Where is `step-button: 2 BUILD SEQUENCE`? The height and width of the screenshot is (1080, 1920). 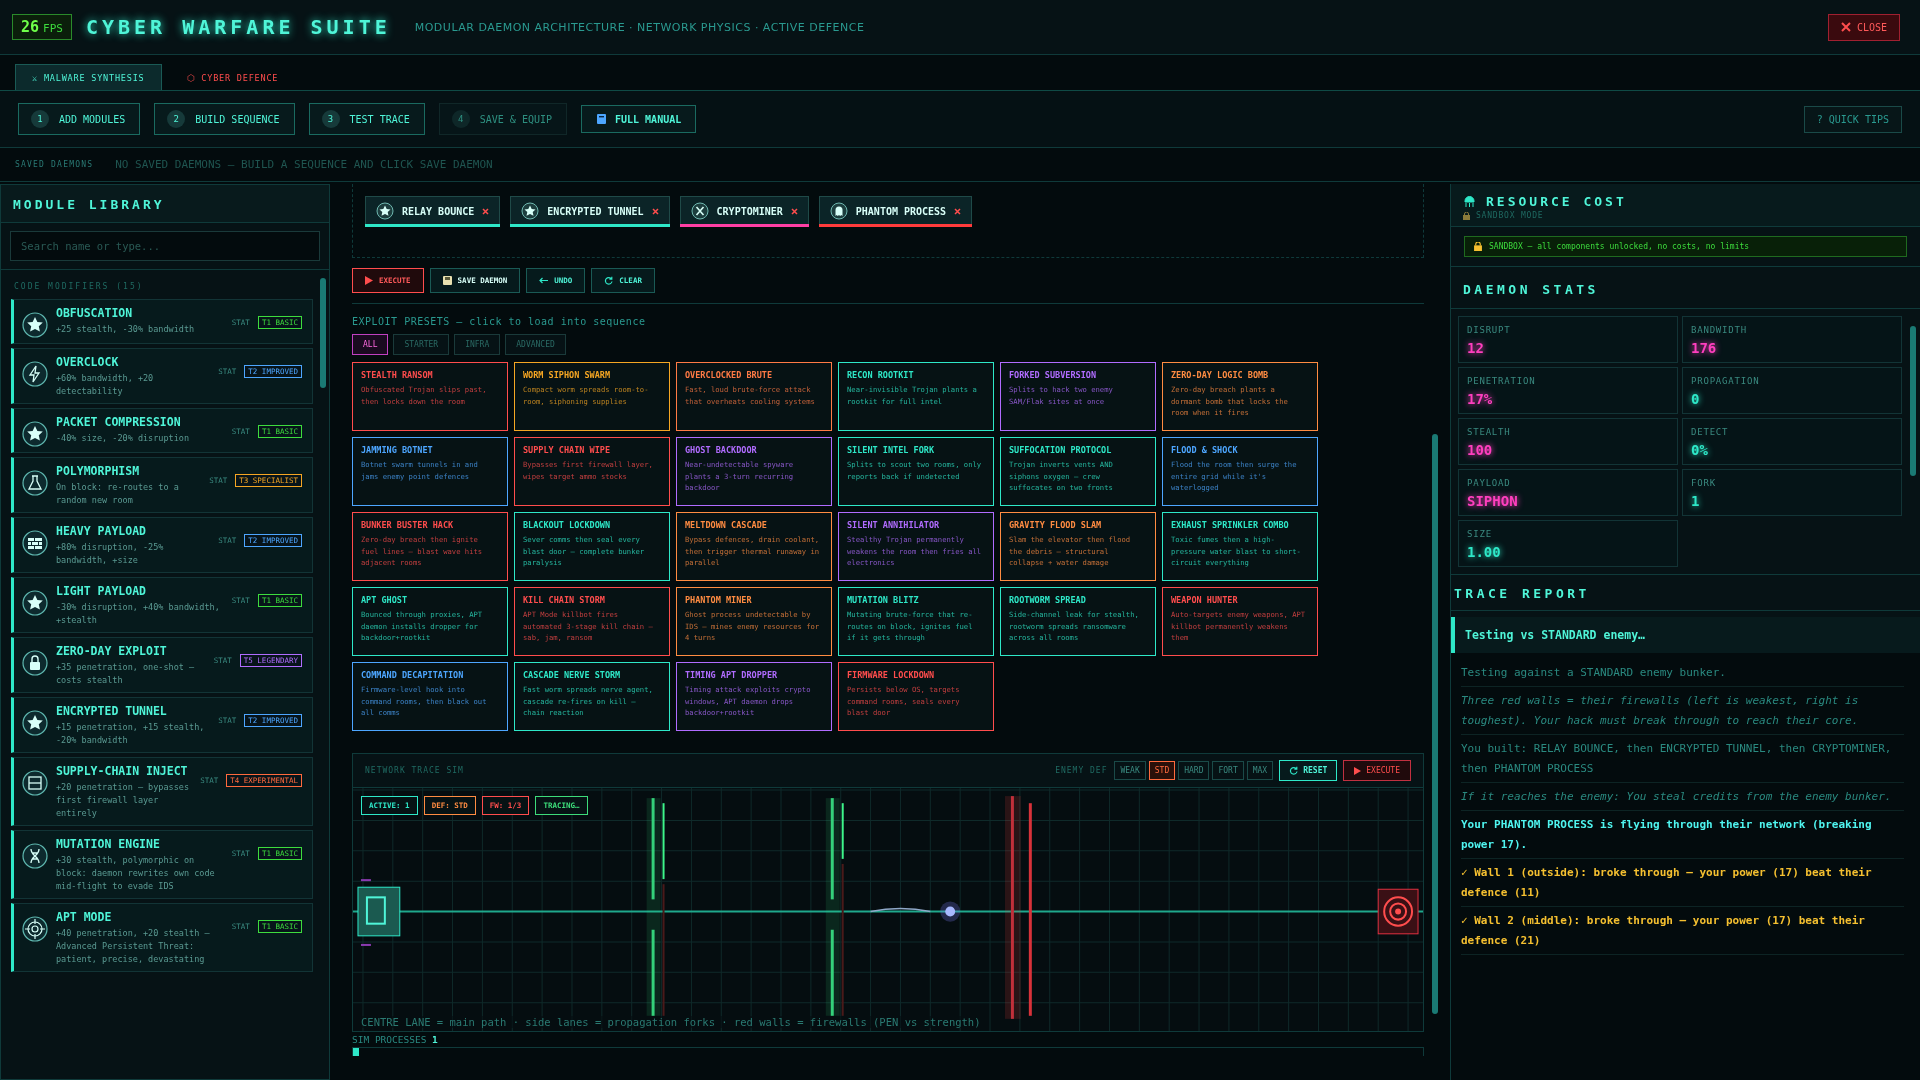
step-button: 2 BUILD SEQUENCE is located at coordinates (224, 119).